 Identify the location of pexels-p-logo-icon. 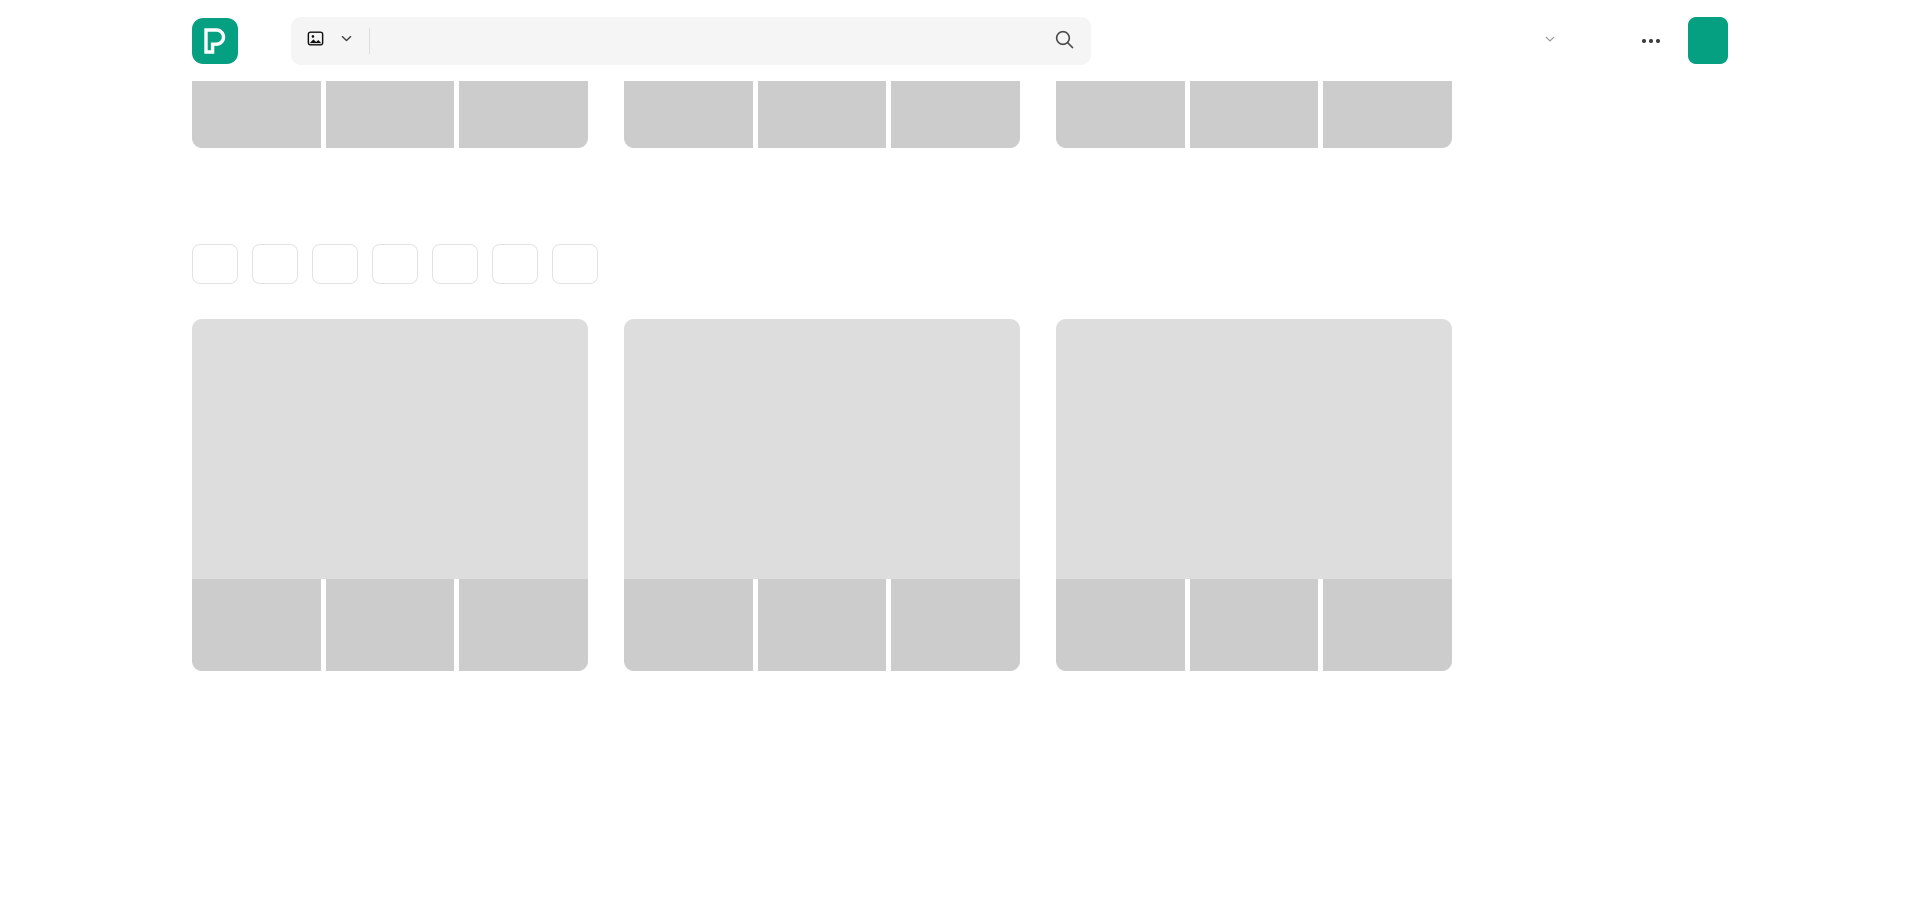
(215, 40).